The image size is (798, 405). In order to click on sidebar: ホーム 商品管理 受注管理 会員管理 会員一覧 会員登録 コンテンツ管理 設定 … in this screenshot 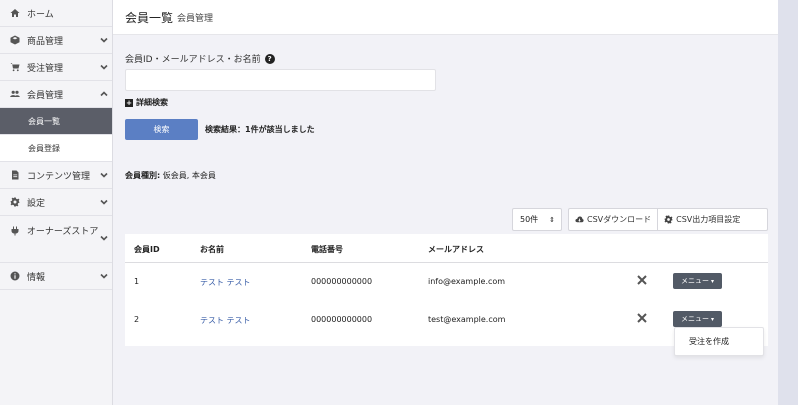, I will do `click(56, 202)`.